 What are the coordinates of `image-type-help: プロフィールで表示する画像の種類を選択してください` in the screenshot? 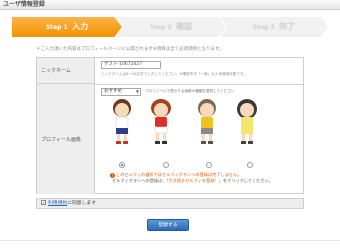 It's located at (190, 91).